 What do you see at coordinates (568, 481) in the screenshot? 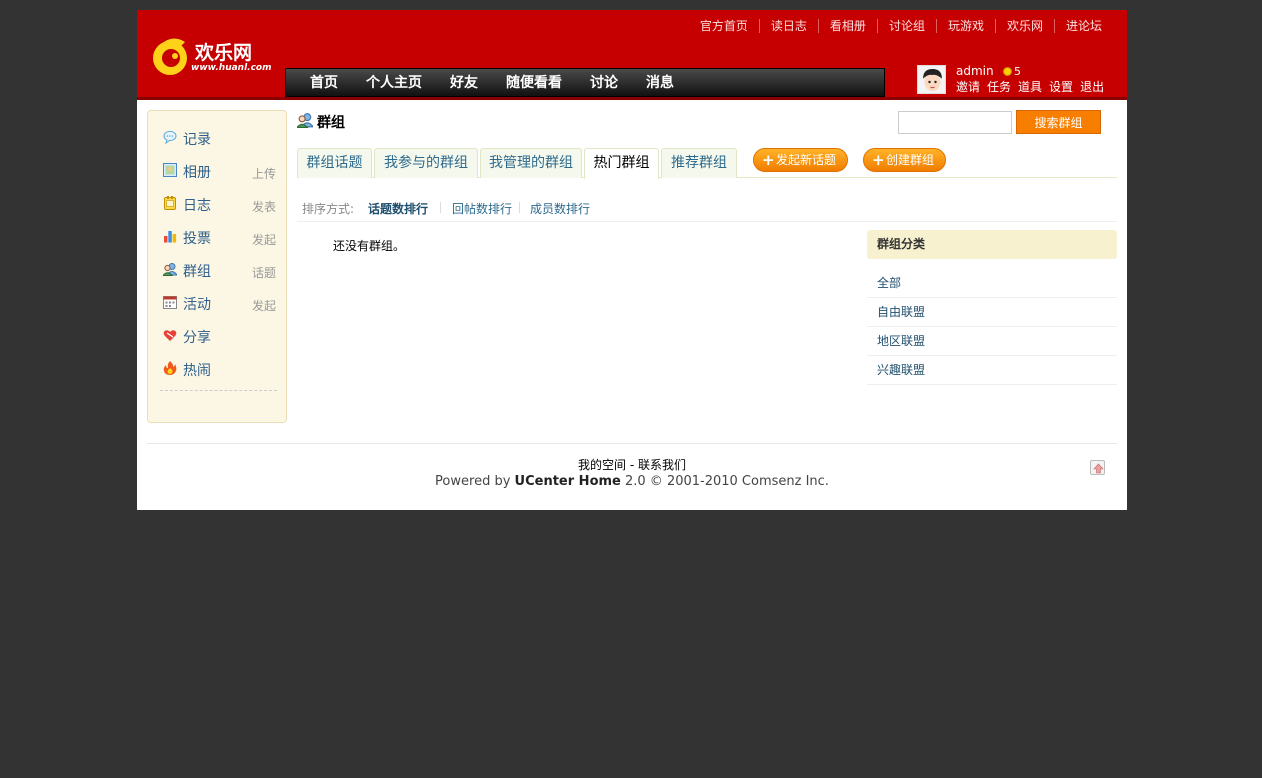
I see `powered-product: UCenter Home` at bounding box center [568, 481].